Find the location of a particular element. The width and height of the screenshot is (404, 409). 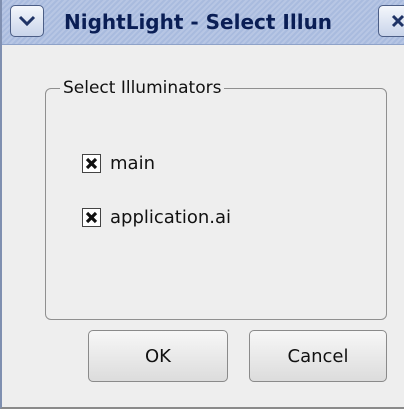

title-bar: NightLight - Select Illun is located at coordinates (203, 22).